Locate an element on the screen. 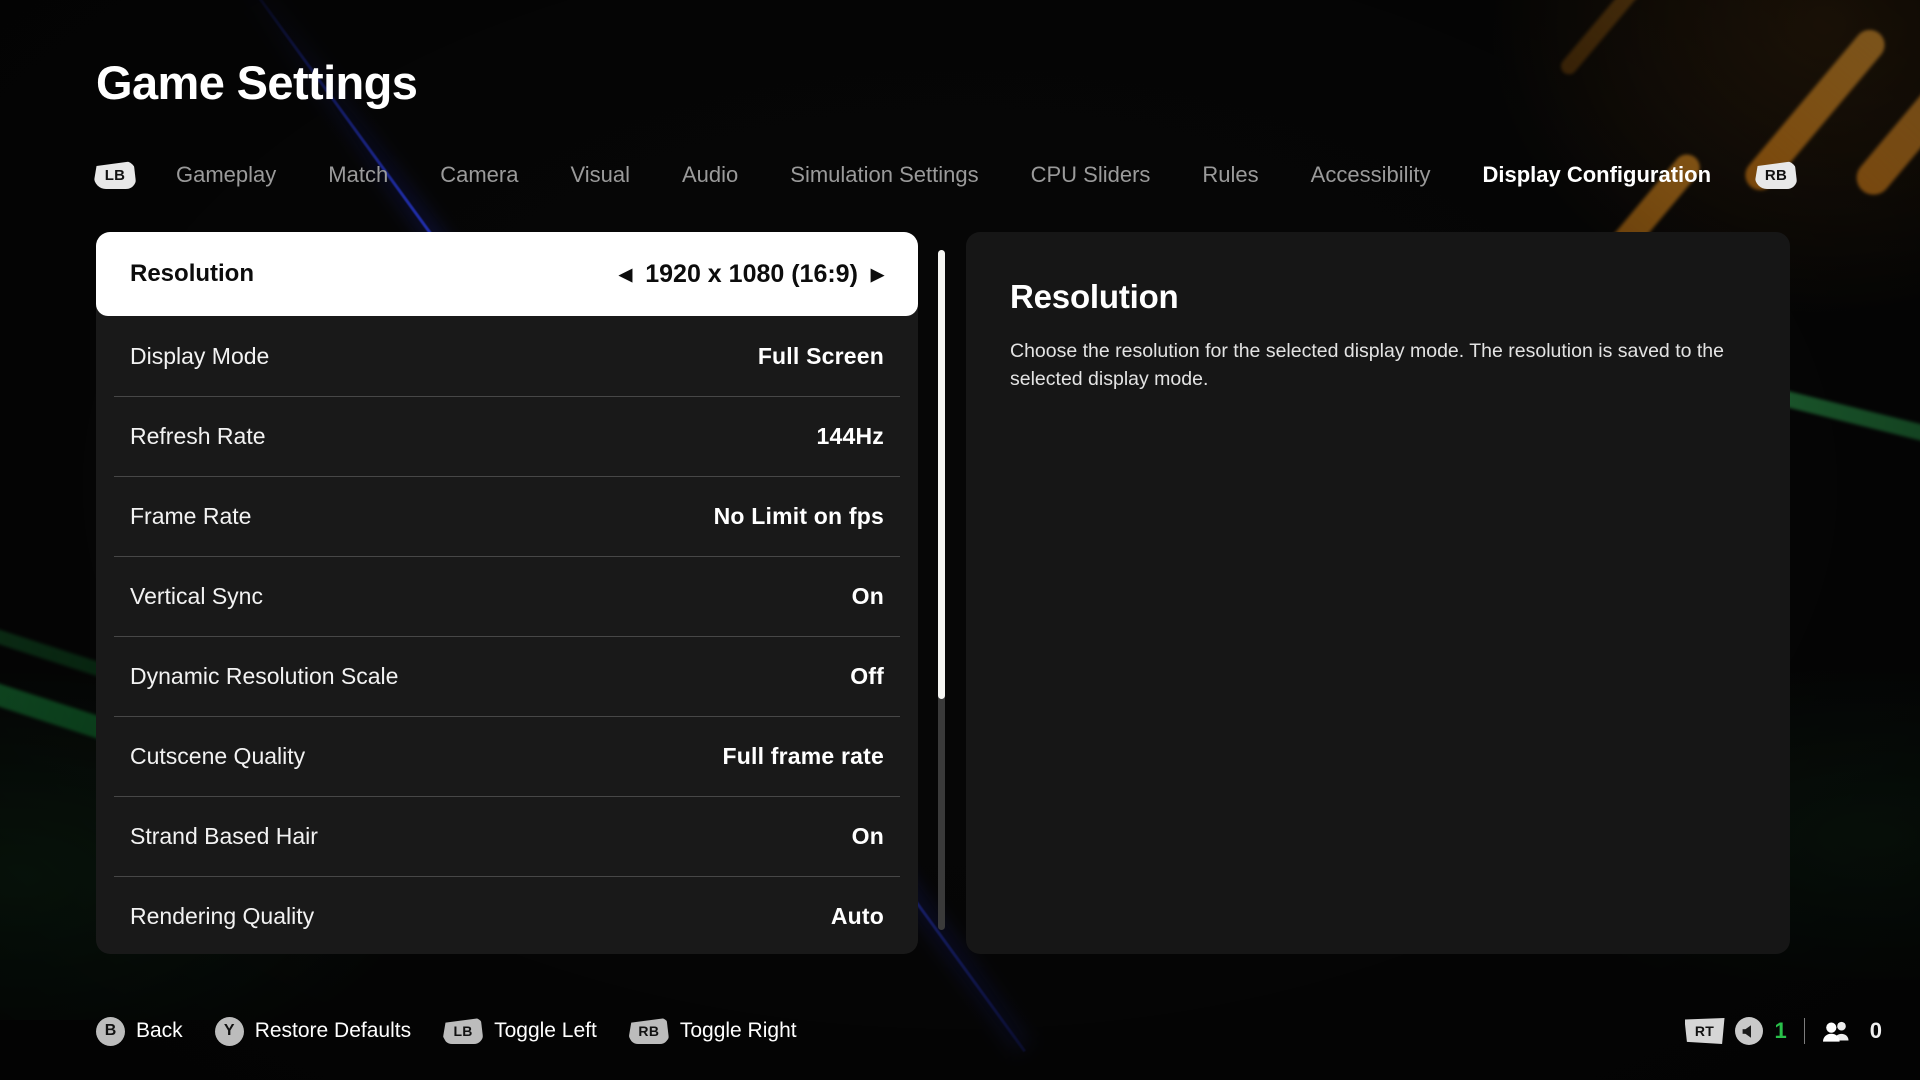  setting-value: Full frame rate is located at coordinates (803, 755).